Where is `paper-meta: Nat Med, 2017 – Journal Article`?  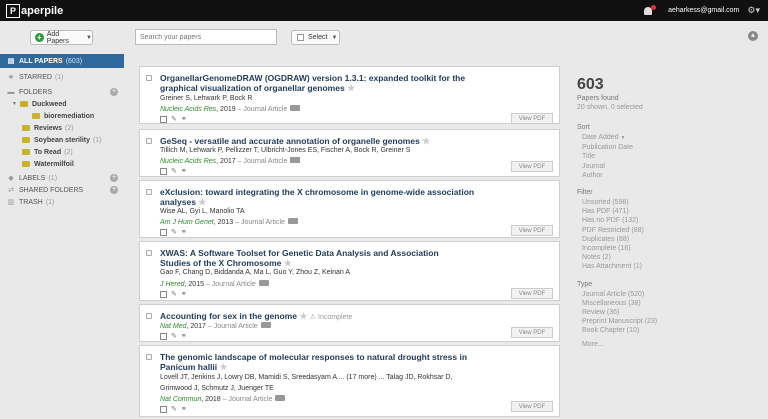 paper-meta: Nat Med, 2017 – Journal Article is located at coordinates (215, 326).